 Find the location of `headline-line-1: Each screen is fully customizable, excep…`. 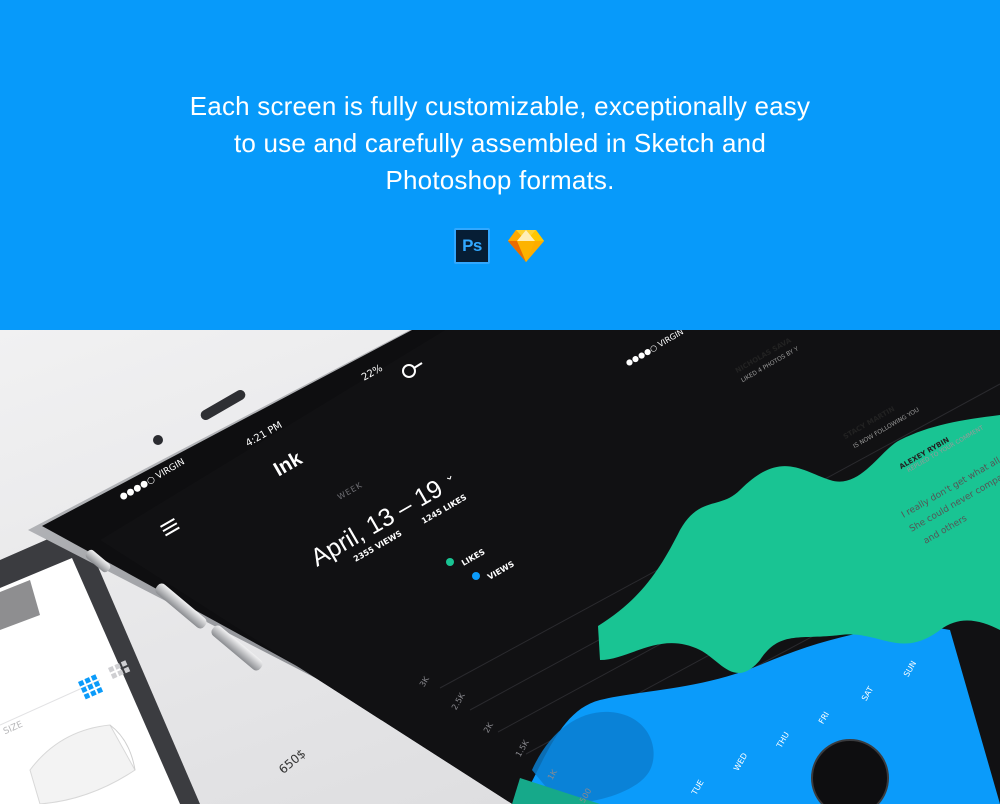

headline-line-1: Each screen is fully customizable, excep… is located at coordinates (500, 106).